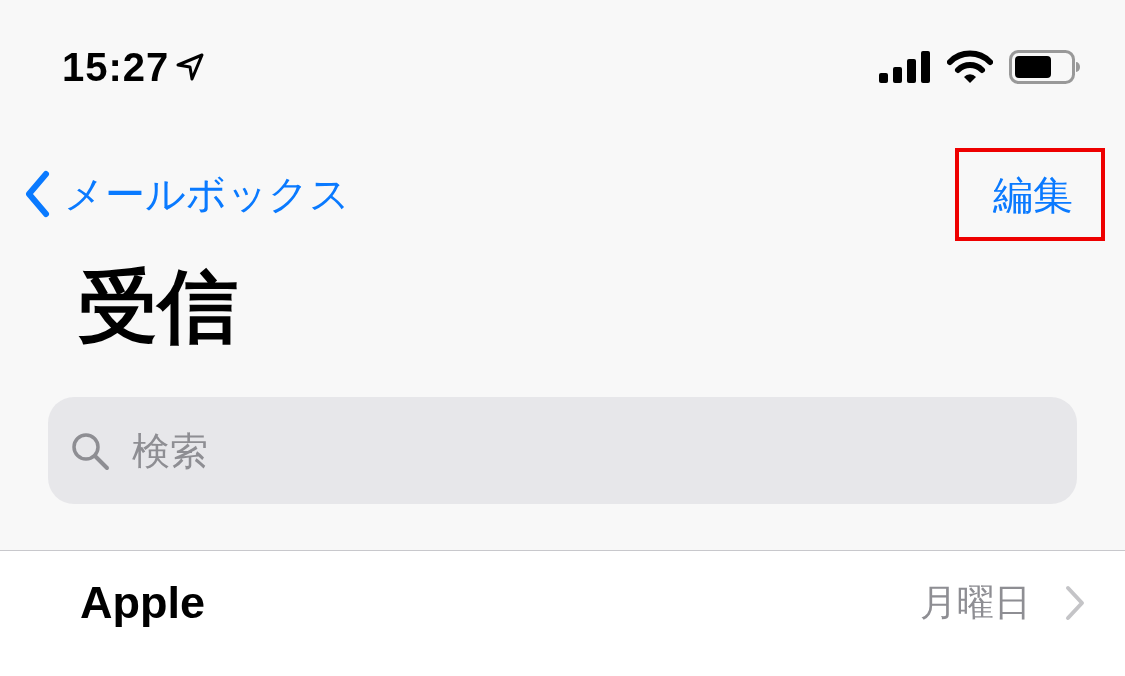  Describe the element at coordinates (142, 603) in the screenshot. I see `message-sender: Apple` at that location.